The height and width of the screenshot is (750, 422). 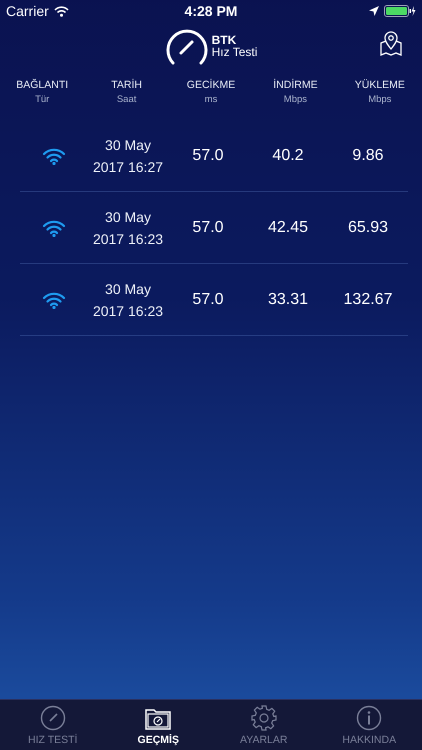 I want to click on tab-bar-item: GEÇMİŞ, so click(x=158, y=725).